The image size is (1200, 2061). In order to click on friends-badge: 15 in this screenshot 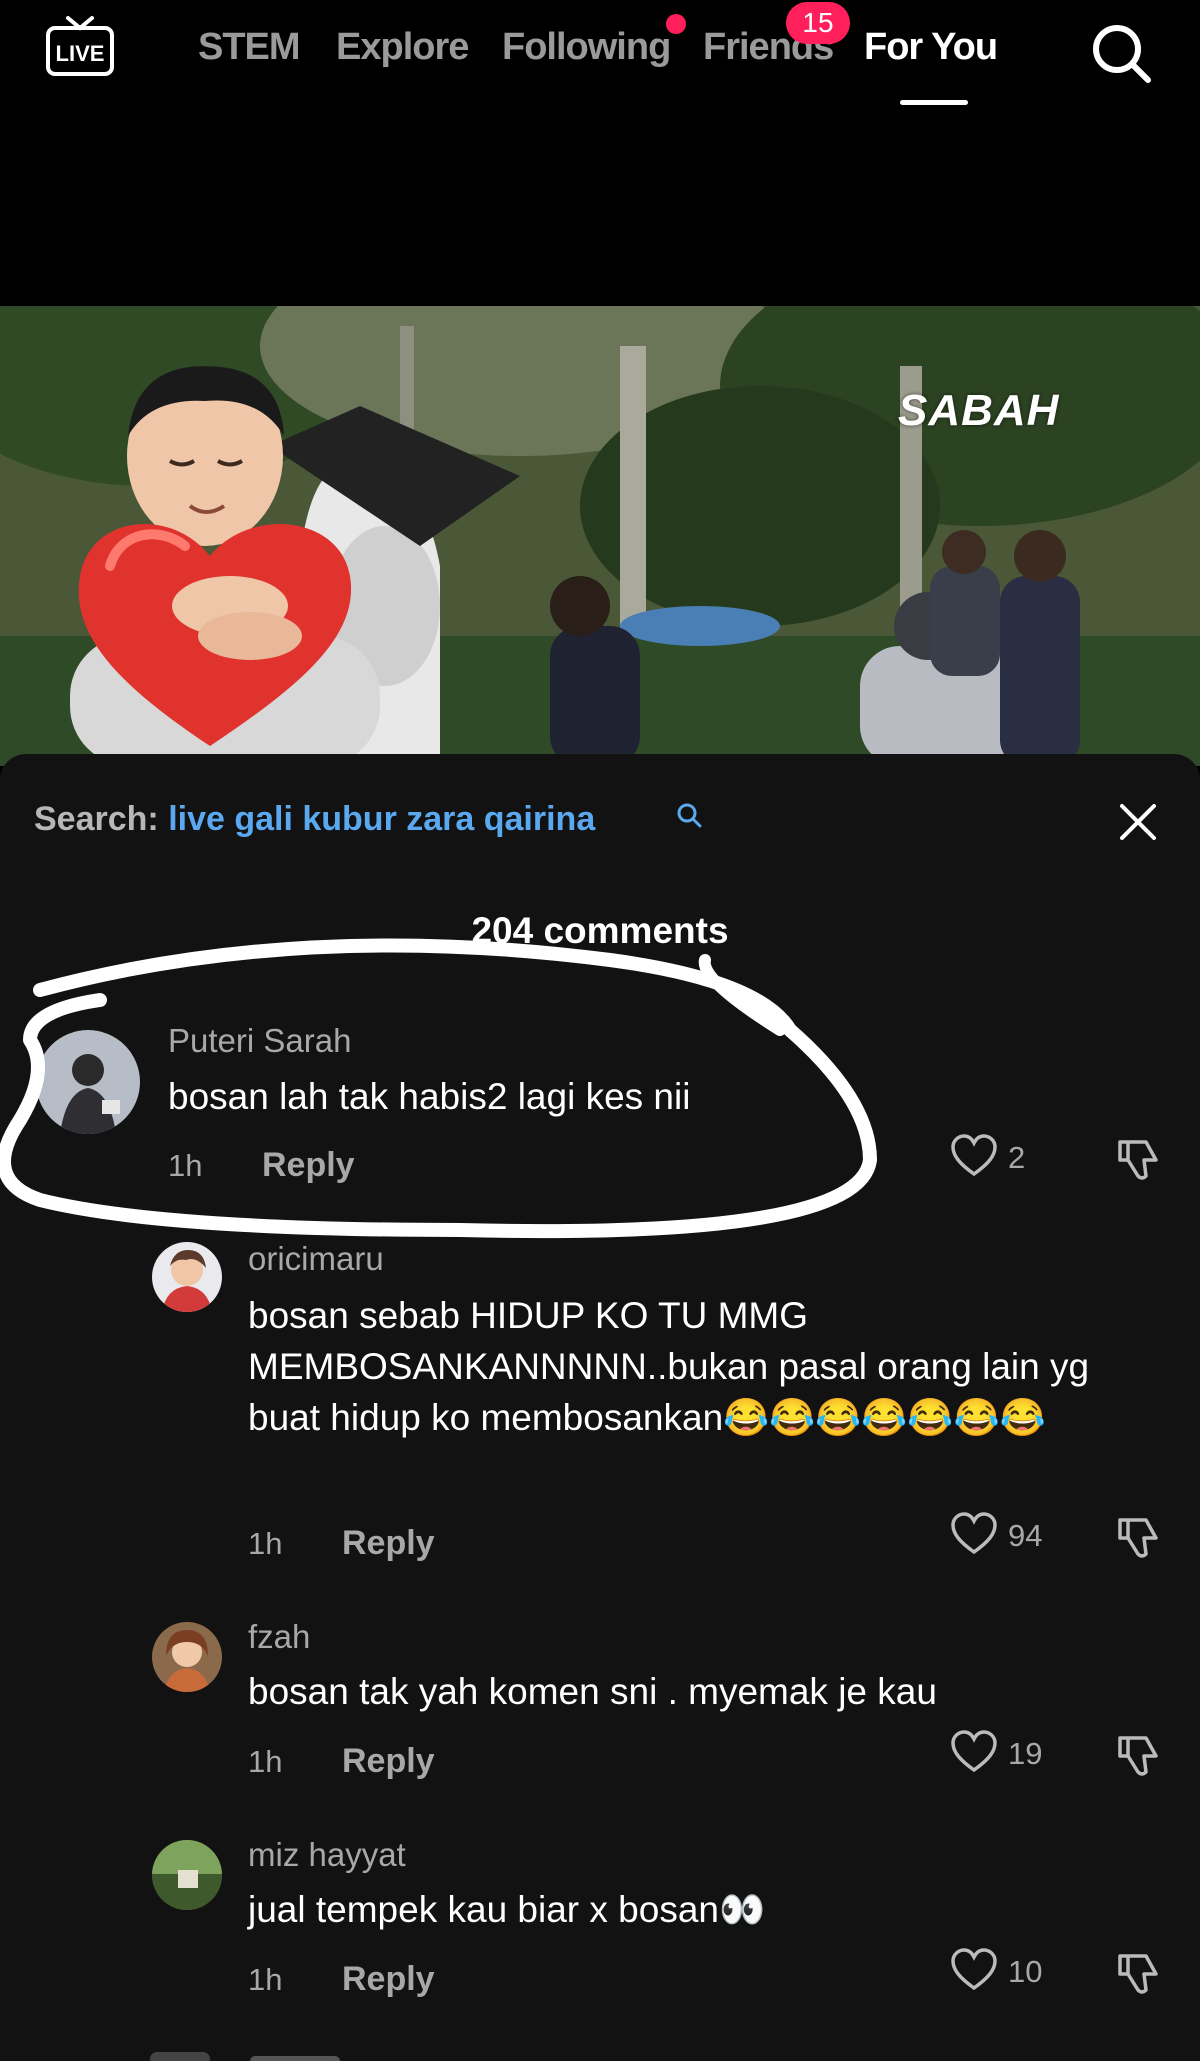, I will do `click(818, 23)`.